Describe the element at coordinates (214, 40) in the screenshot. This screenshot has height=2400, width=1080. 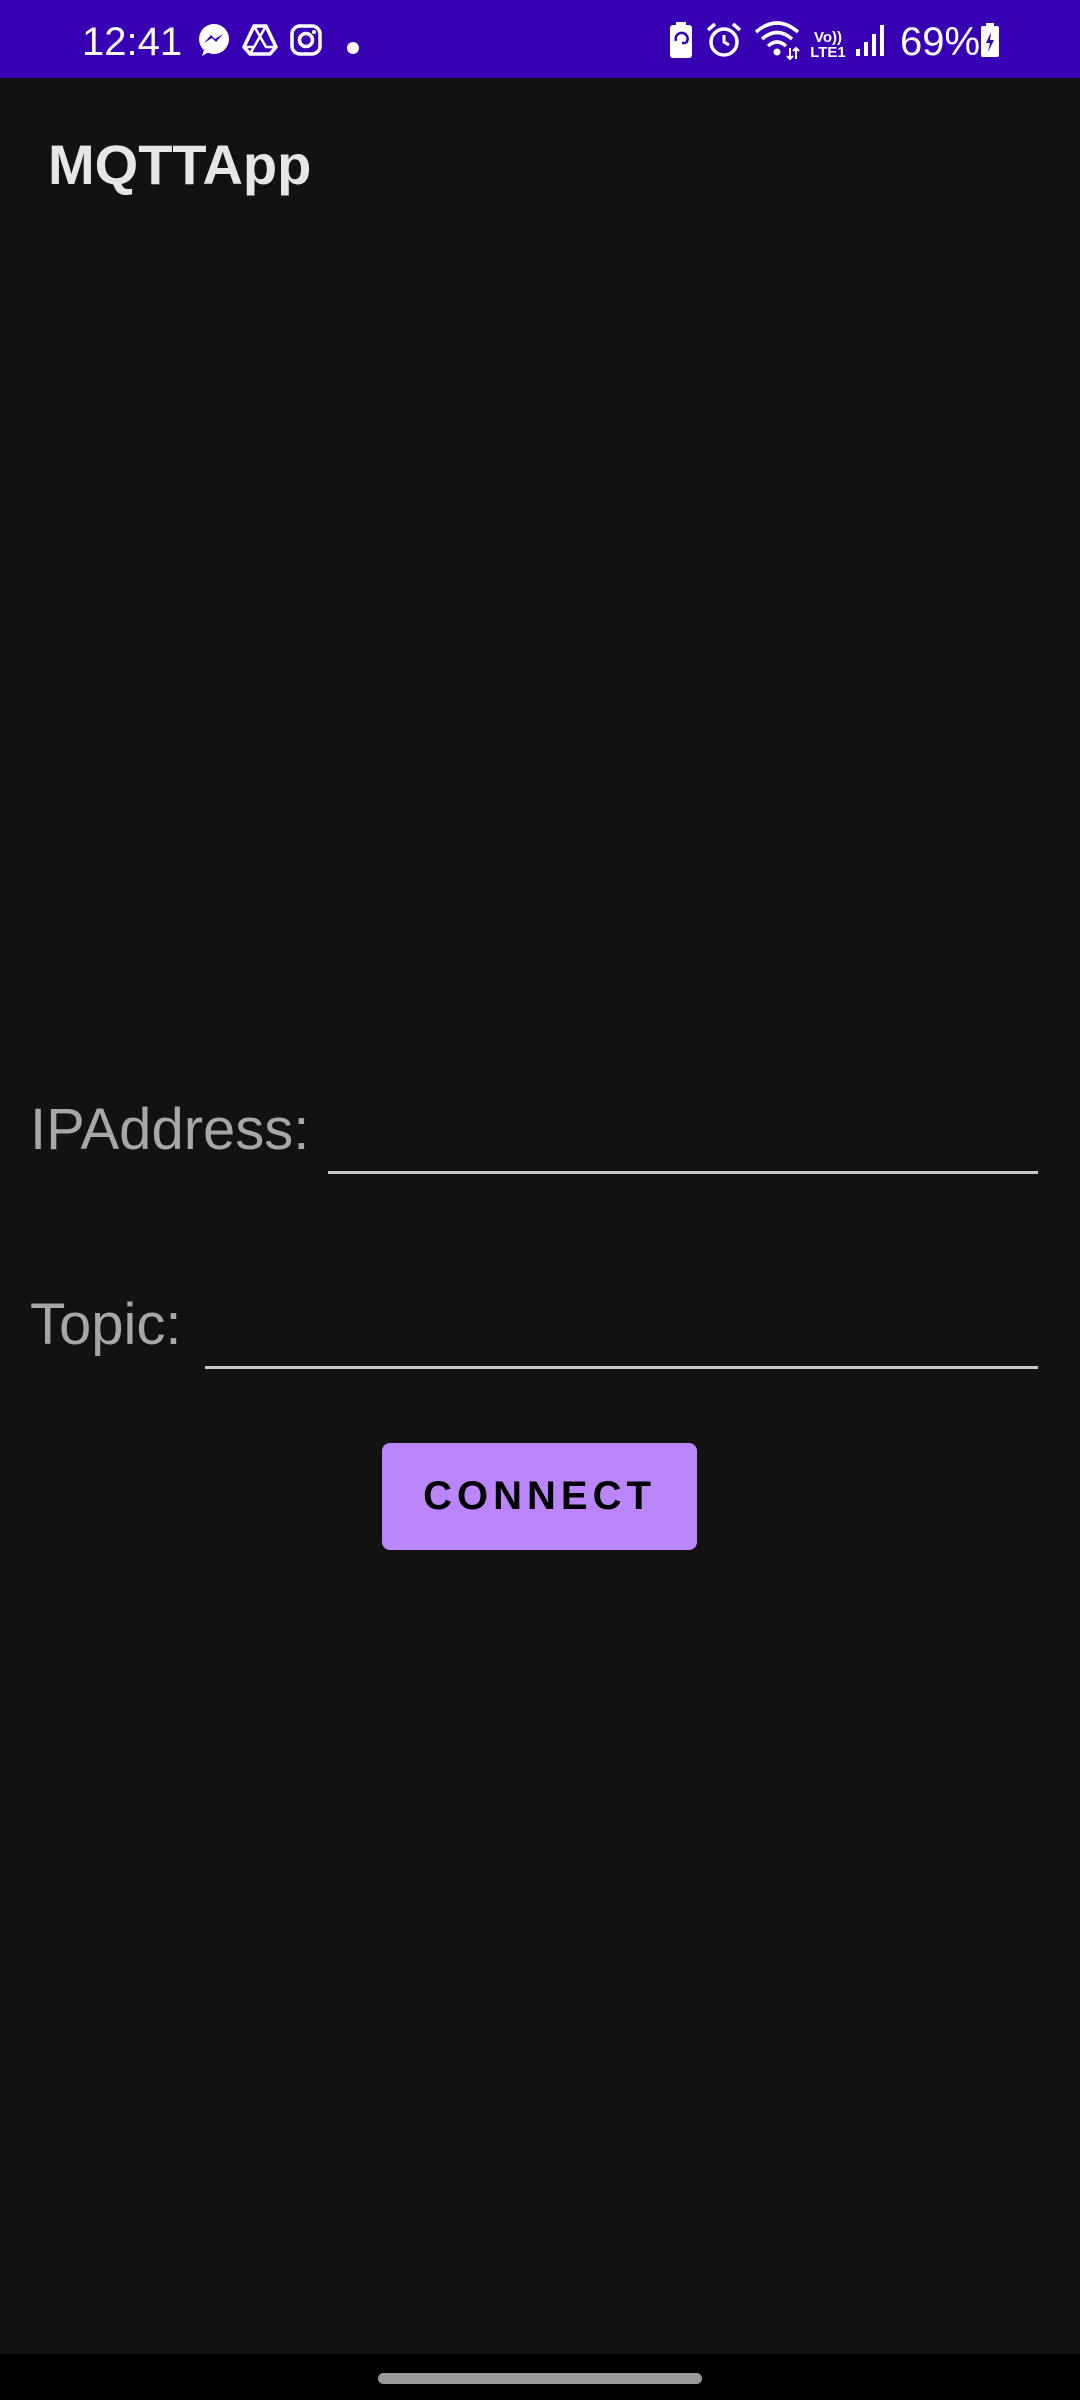
I see `messenger-icon` at that location.